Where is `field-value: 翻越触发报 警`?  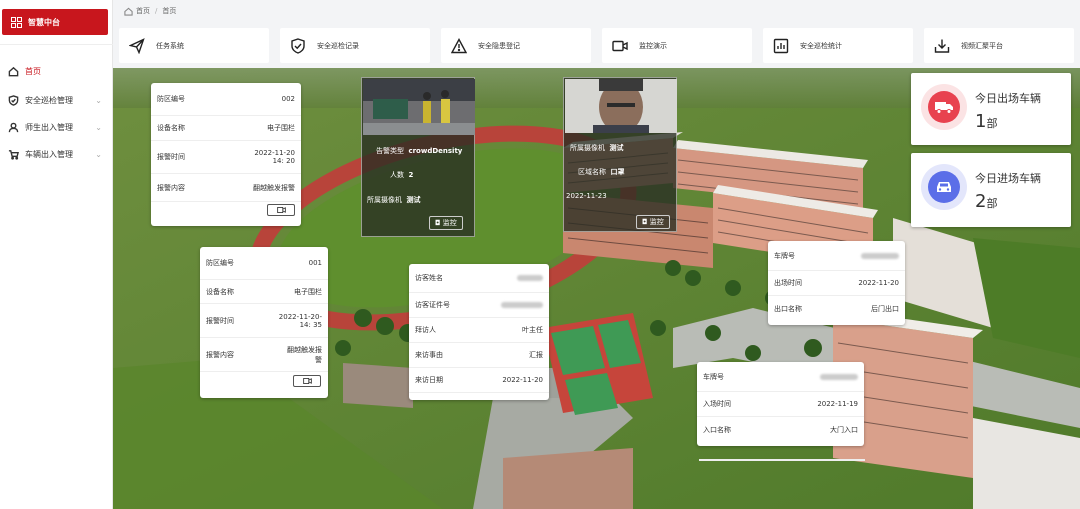 field-value: 翻越触发报 警 is located at coordinates (304, 354).